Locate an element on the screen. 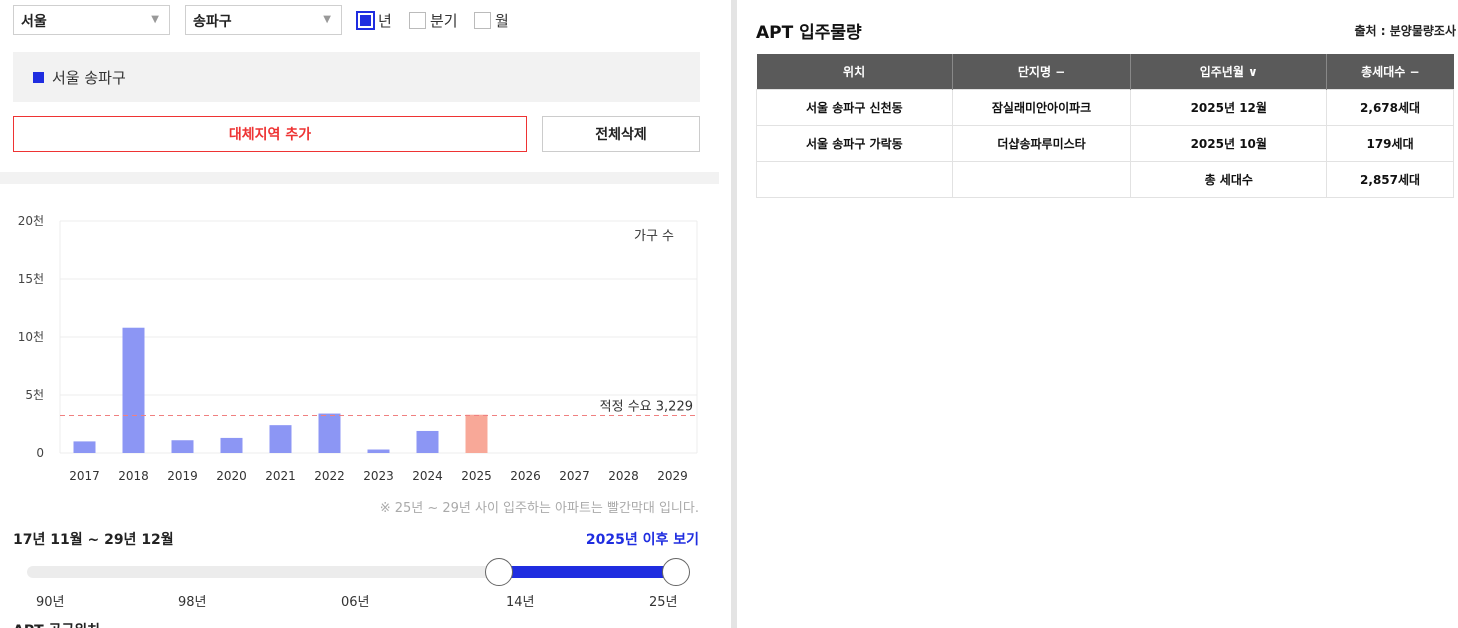  apt-source: 출처 : 분양물량조사 is located at coordinates (1405, 31).